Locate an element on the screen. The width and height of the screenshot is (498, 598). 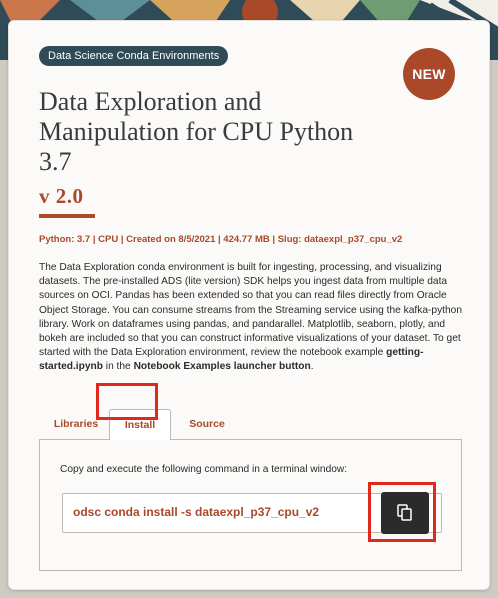
new-badge: NEW is located at coordinates (429, 74).